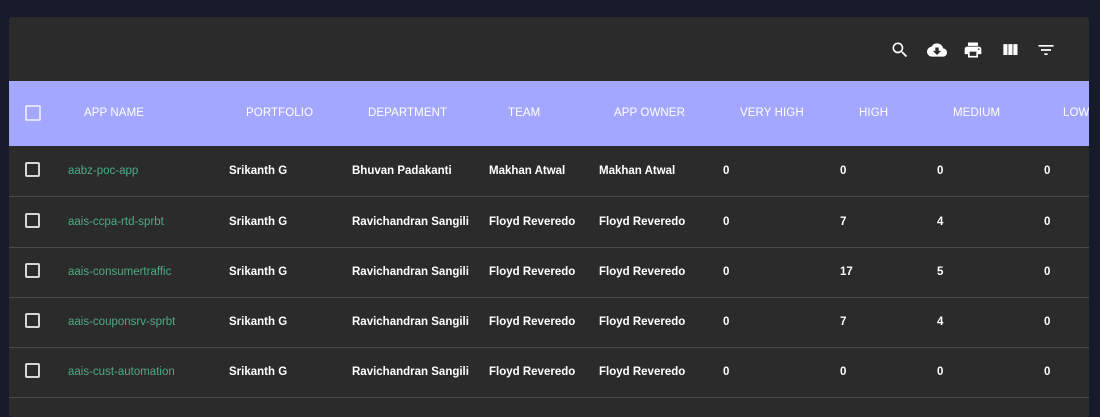 The height and width of the screenshot is (417, 1100). What do you see at coordinates (121, 372) in the screenshot?
I see `app-name-link: aais-cust-automation` at bounding box center [121, 372].